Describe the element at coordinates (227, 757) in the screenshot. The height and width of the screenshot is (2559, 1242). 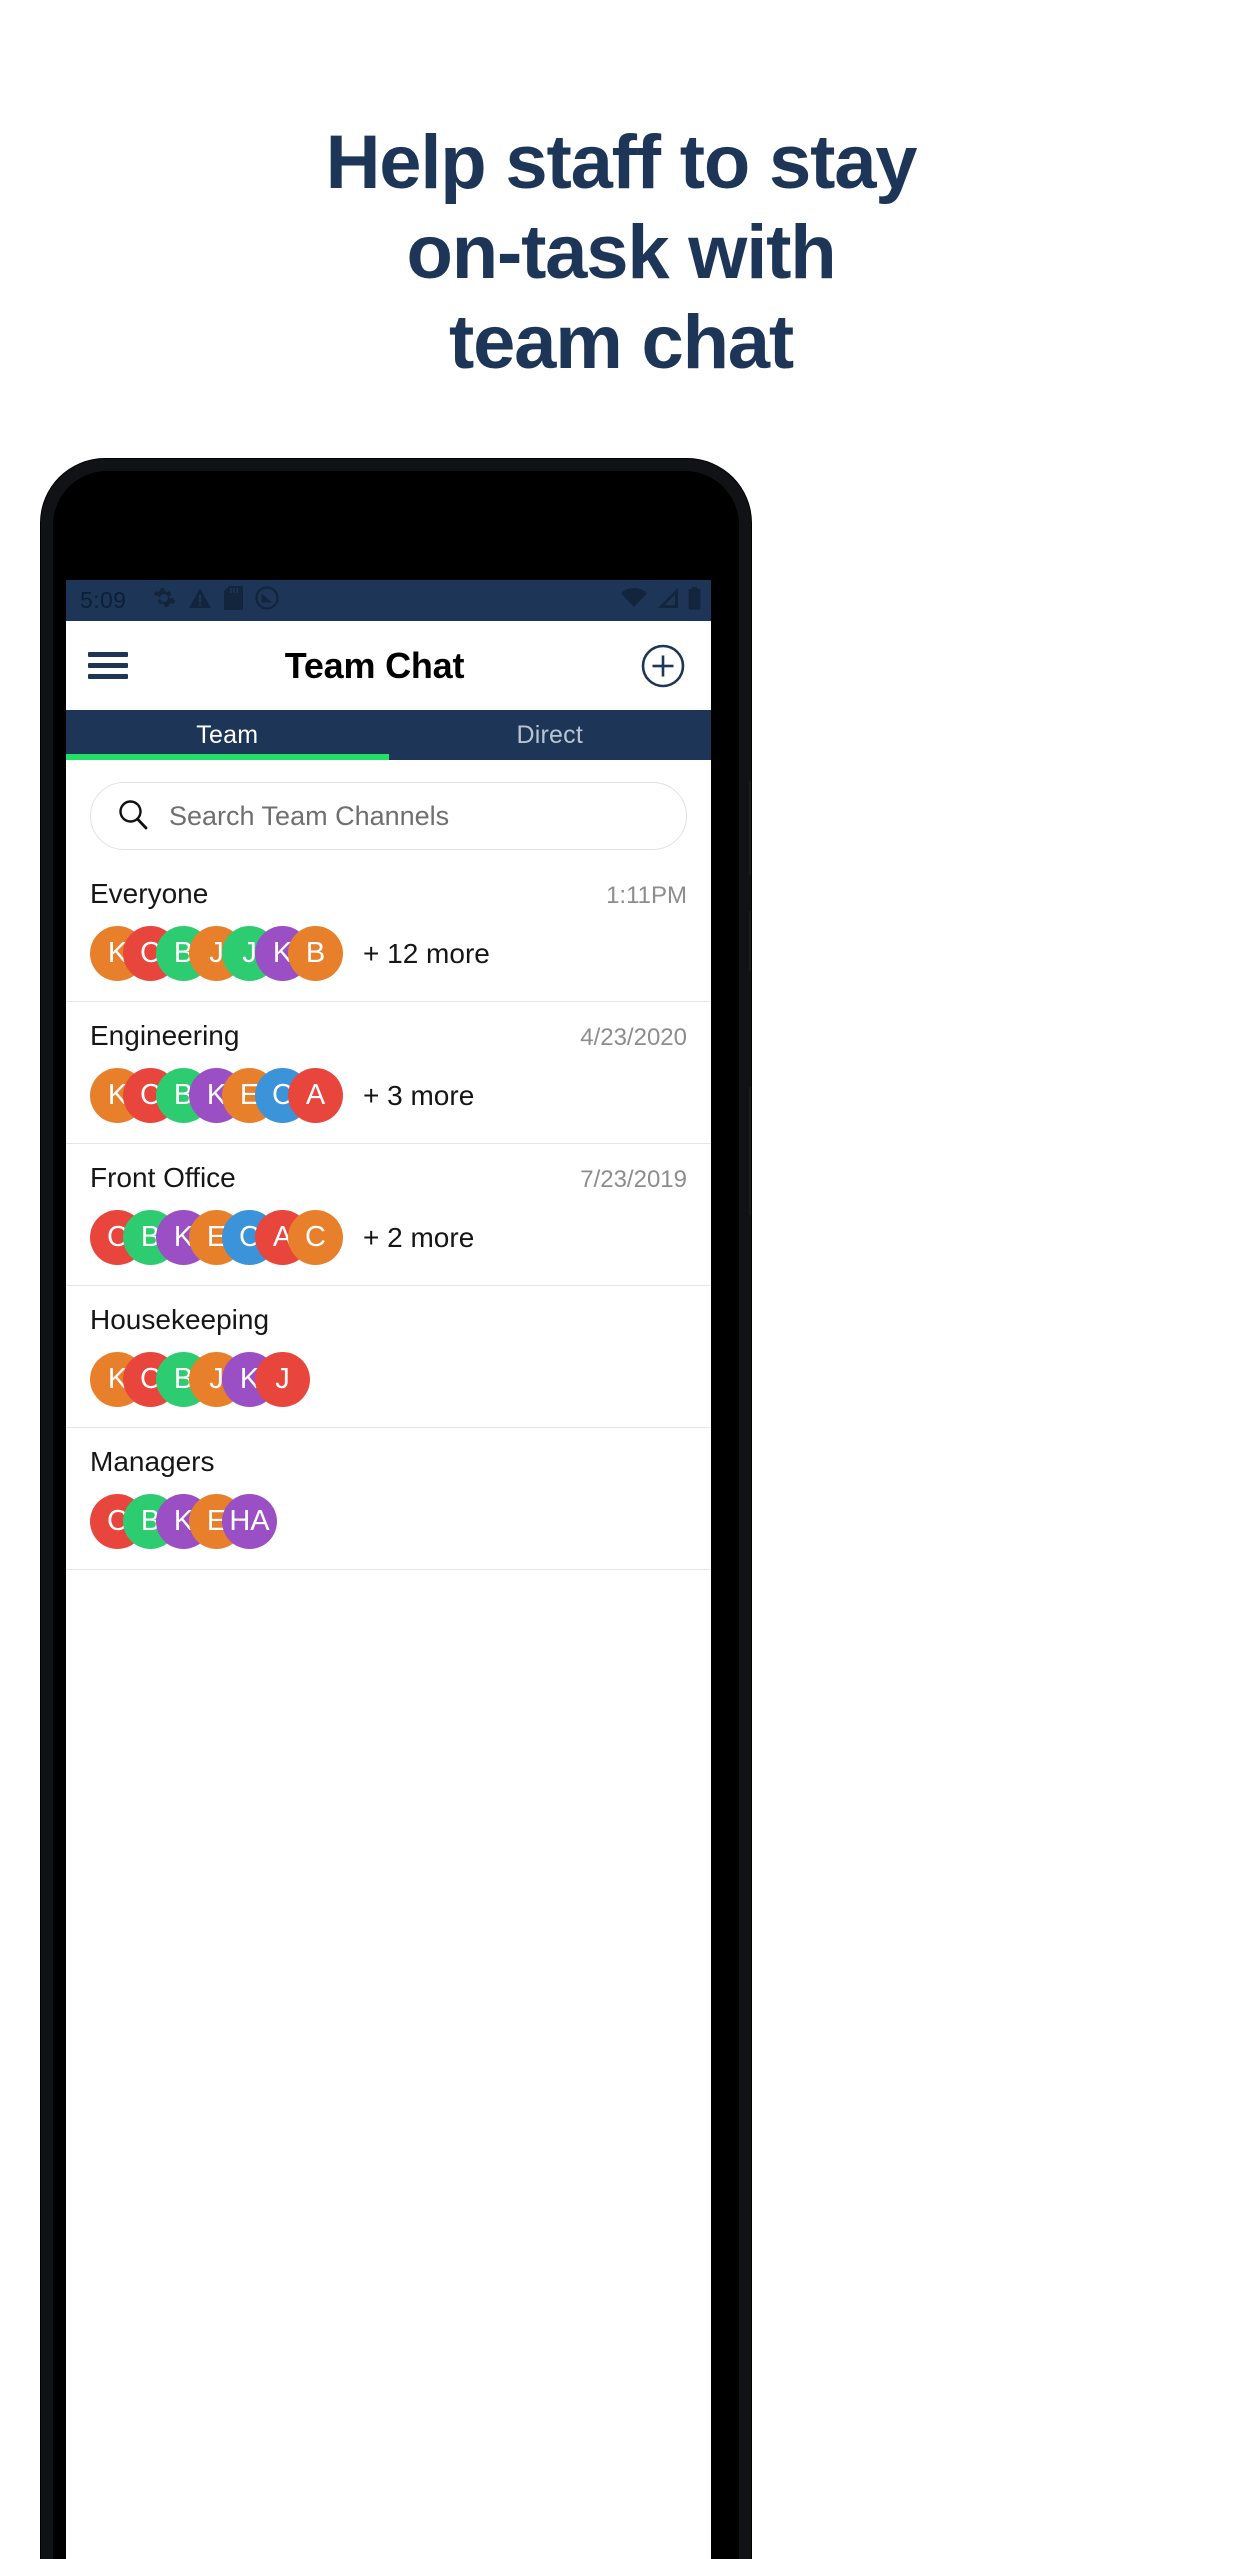
I see `active-tab-indicator` at that location.